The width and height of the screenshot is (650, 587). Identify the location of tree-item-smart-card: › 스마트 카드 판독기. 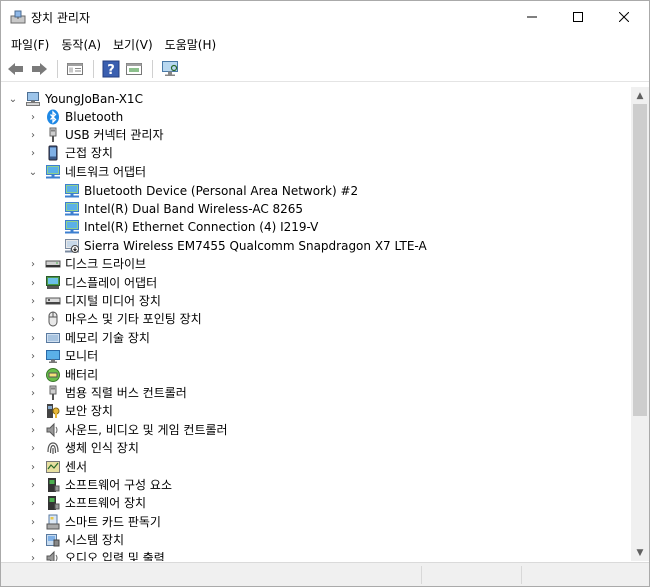
(94, 522).